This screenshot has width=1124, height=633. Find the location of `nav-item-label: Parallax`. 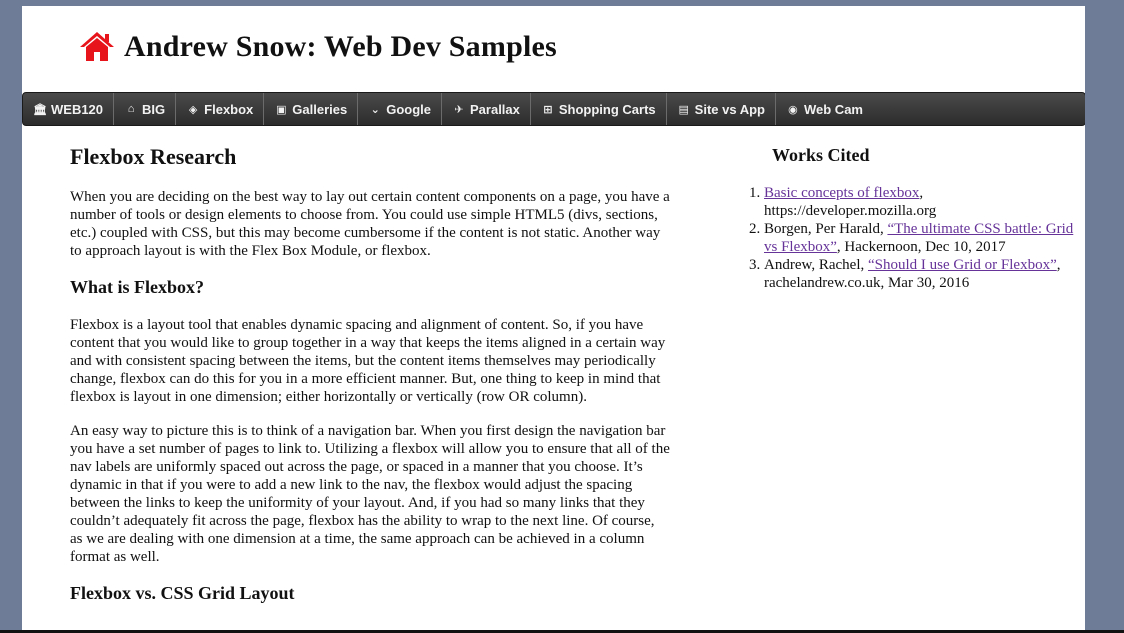

nav-item-label: Parallax is located at coordinates (495, 109).